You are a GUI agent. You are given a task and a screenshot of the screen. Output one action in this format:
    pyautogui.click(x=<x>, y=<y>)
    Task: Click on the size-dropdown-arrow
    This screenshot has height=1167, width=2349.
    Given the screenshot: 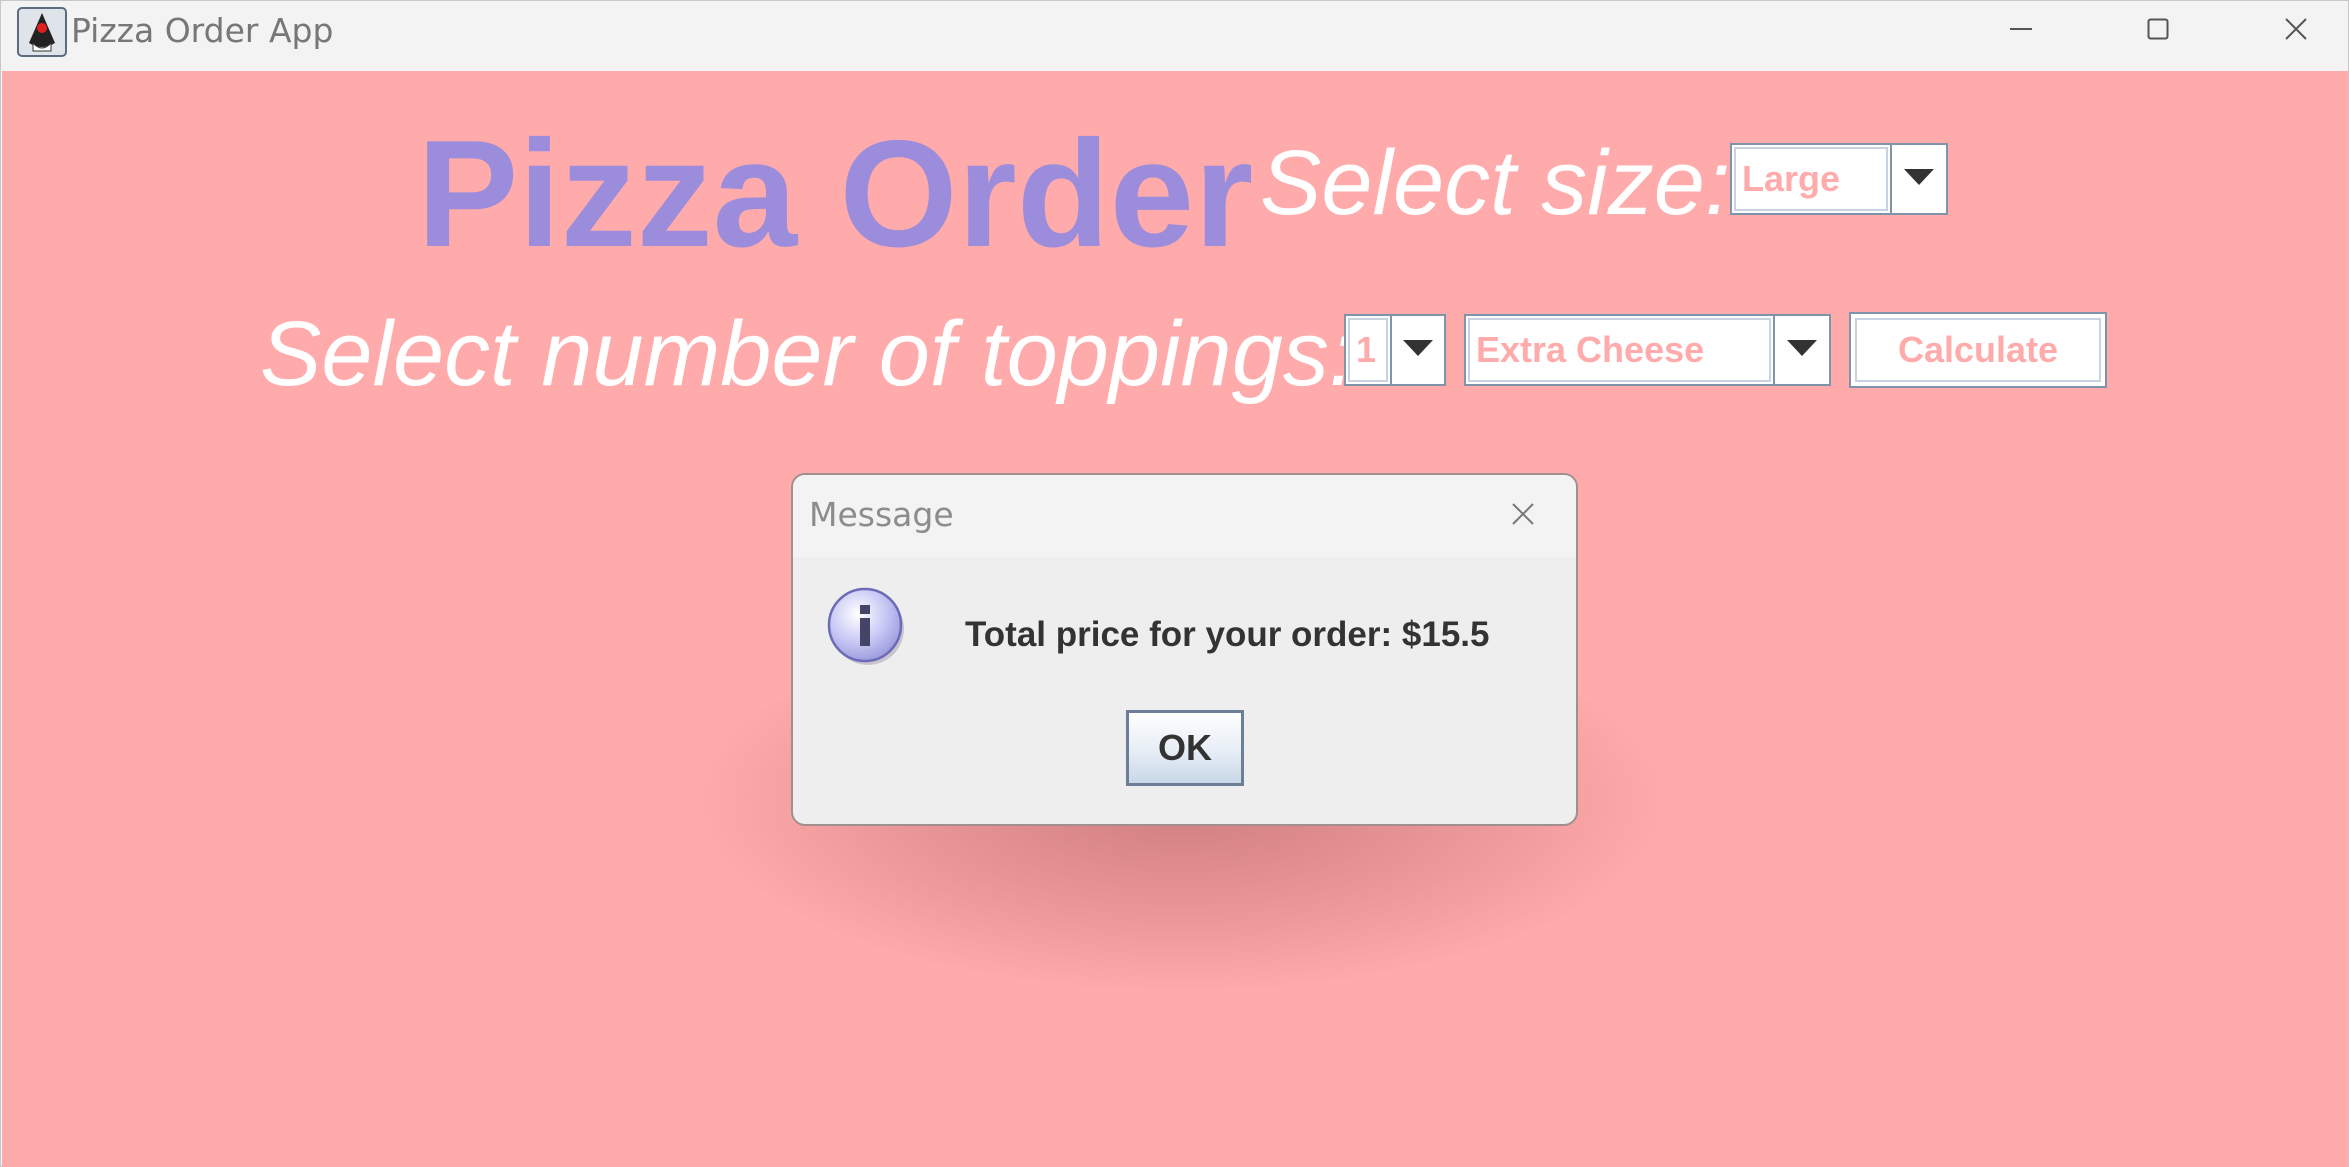 What is the action you would take?
    pyautogui.click(x=1918, y=179)
    